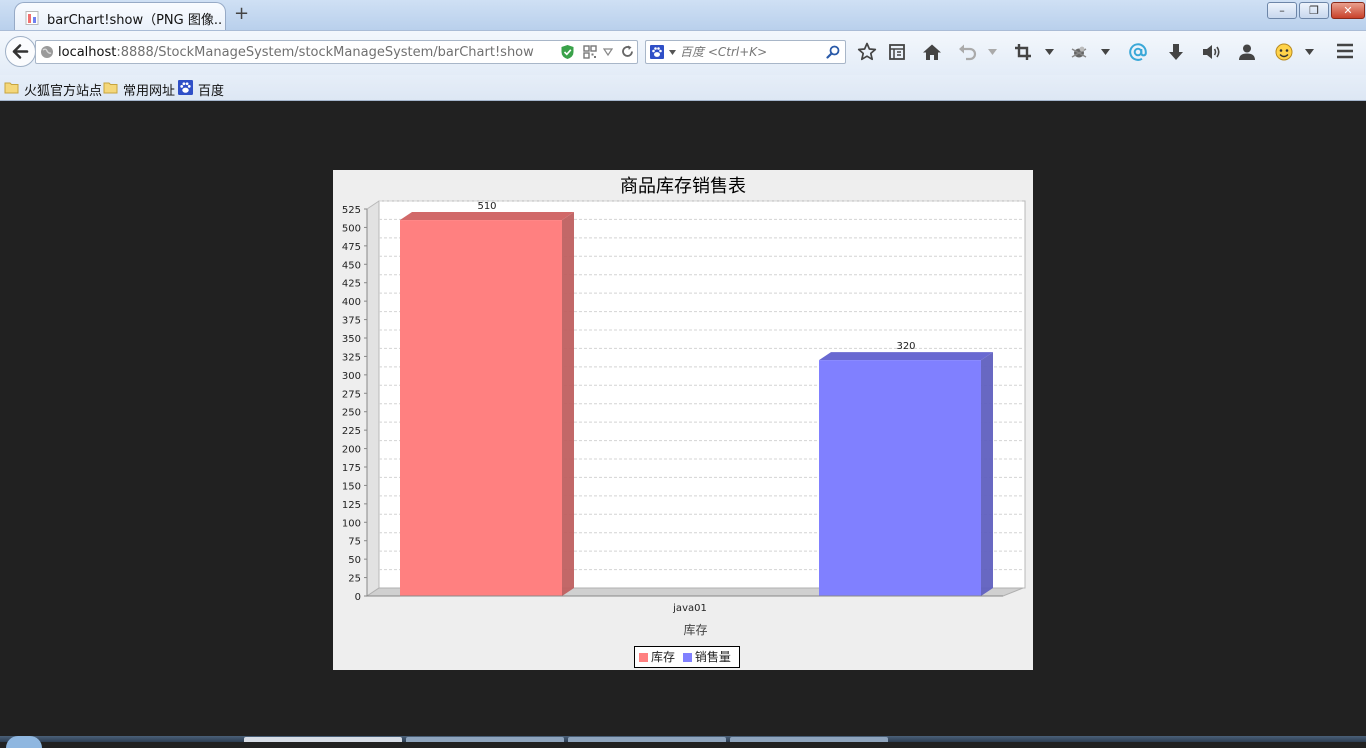 This screenshot has height=748, width=1366. Describe the element at coordinates (695, 630) in the screenshot. I see `x-axis-label: 库存` at that location.